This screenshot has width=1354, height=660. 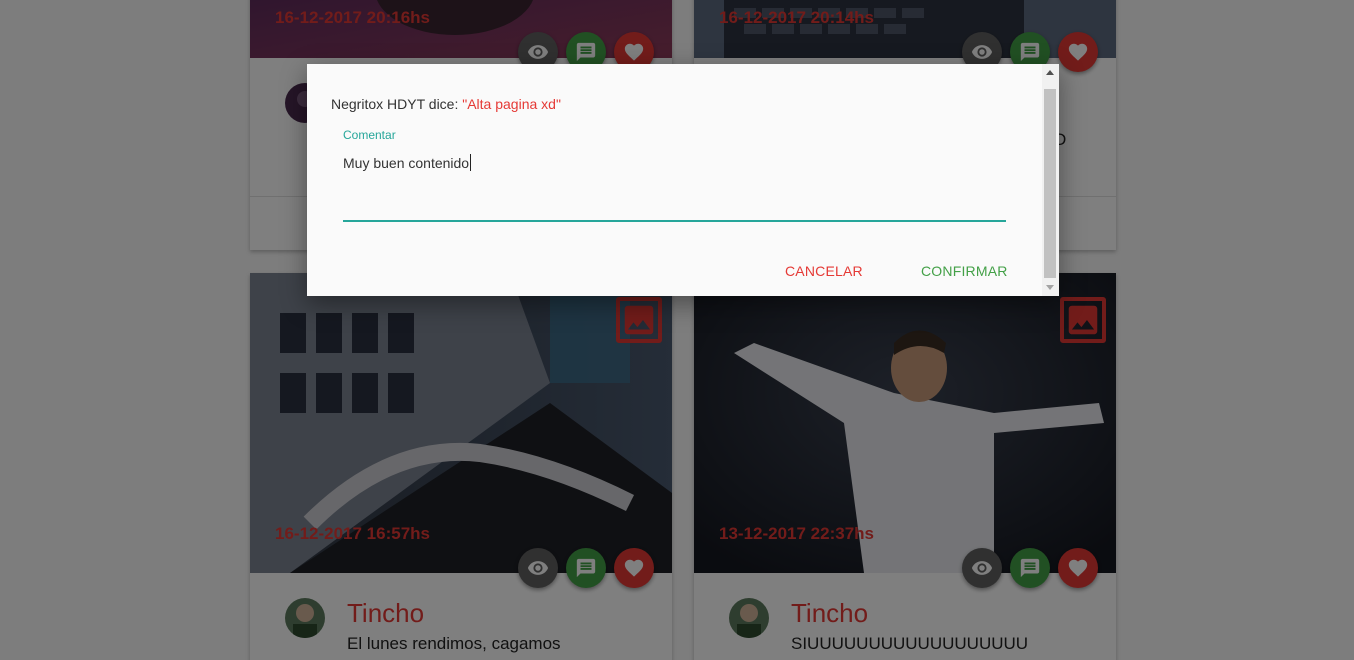 I want to click on comment-quote: "Alta pagina xd", so click(x=511, y=104).